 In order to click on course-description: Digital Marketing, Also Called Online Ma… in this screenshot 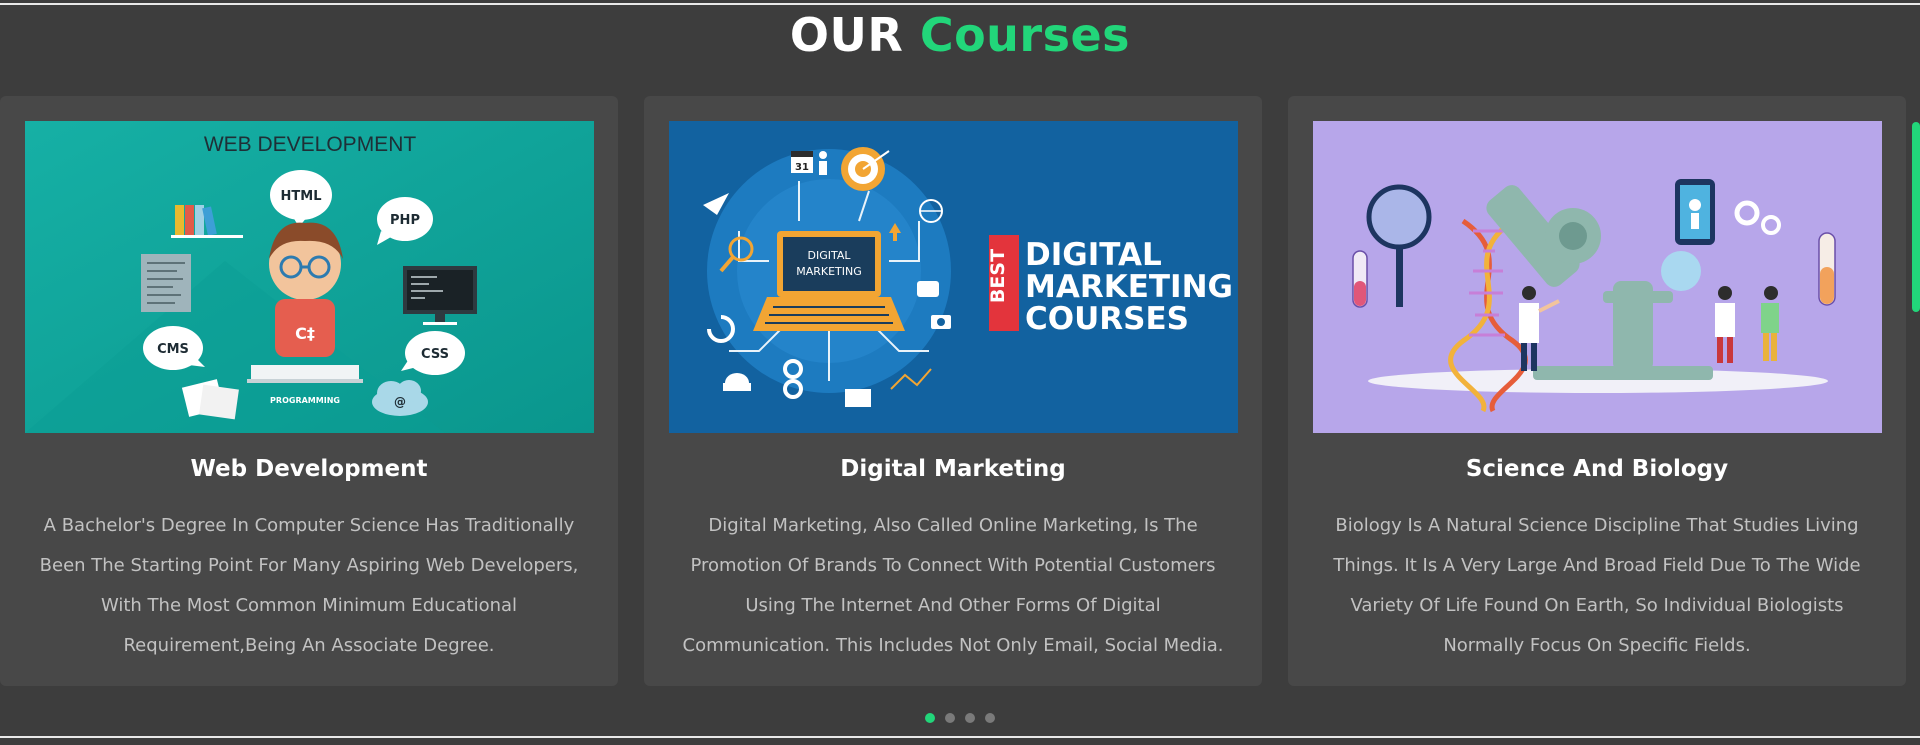, I will do `click(953, 585)`.